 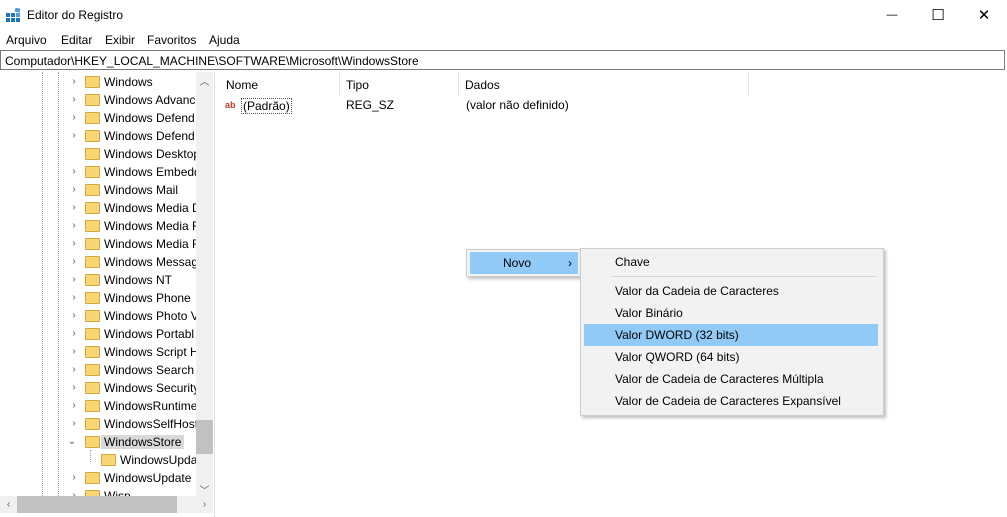 I want to click on close-button: ✕, so click(x=984, y=15).